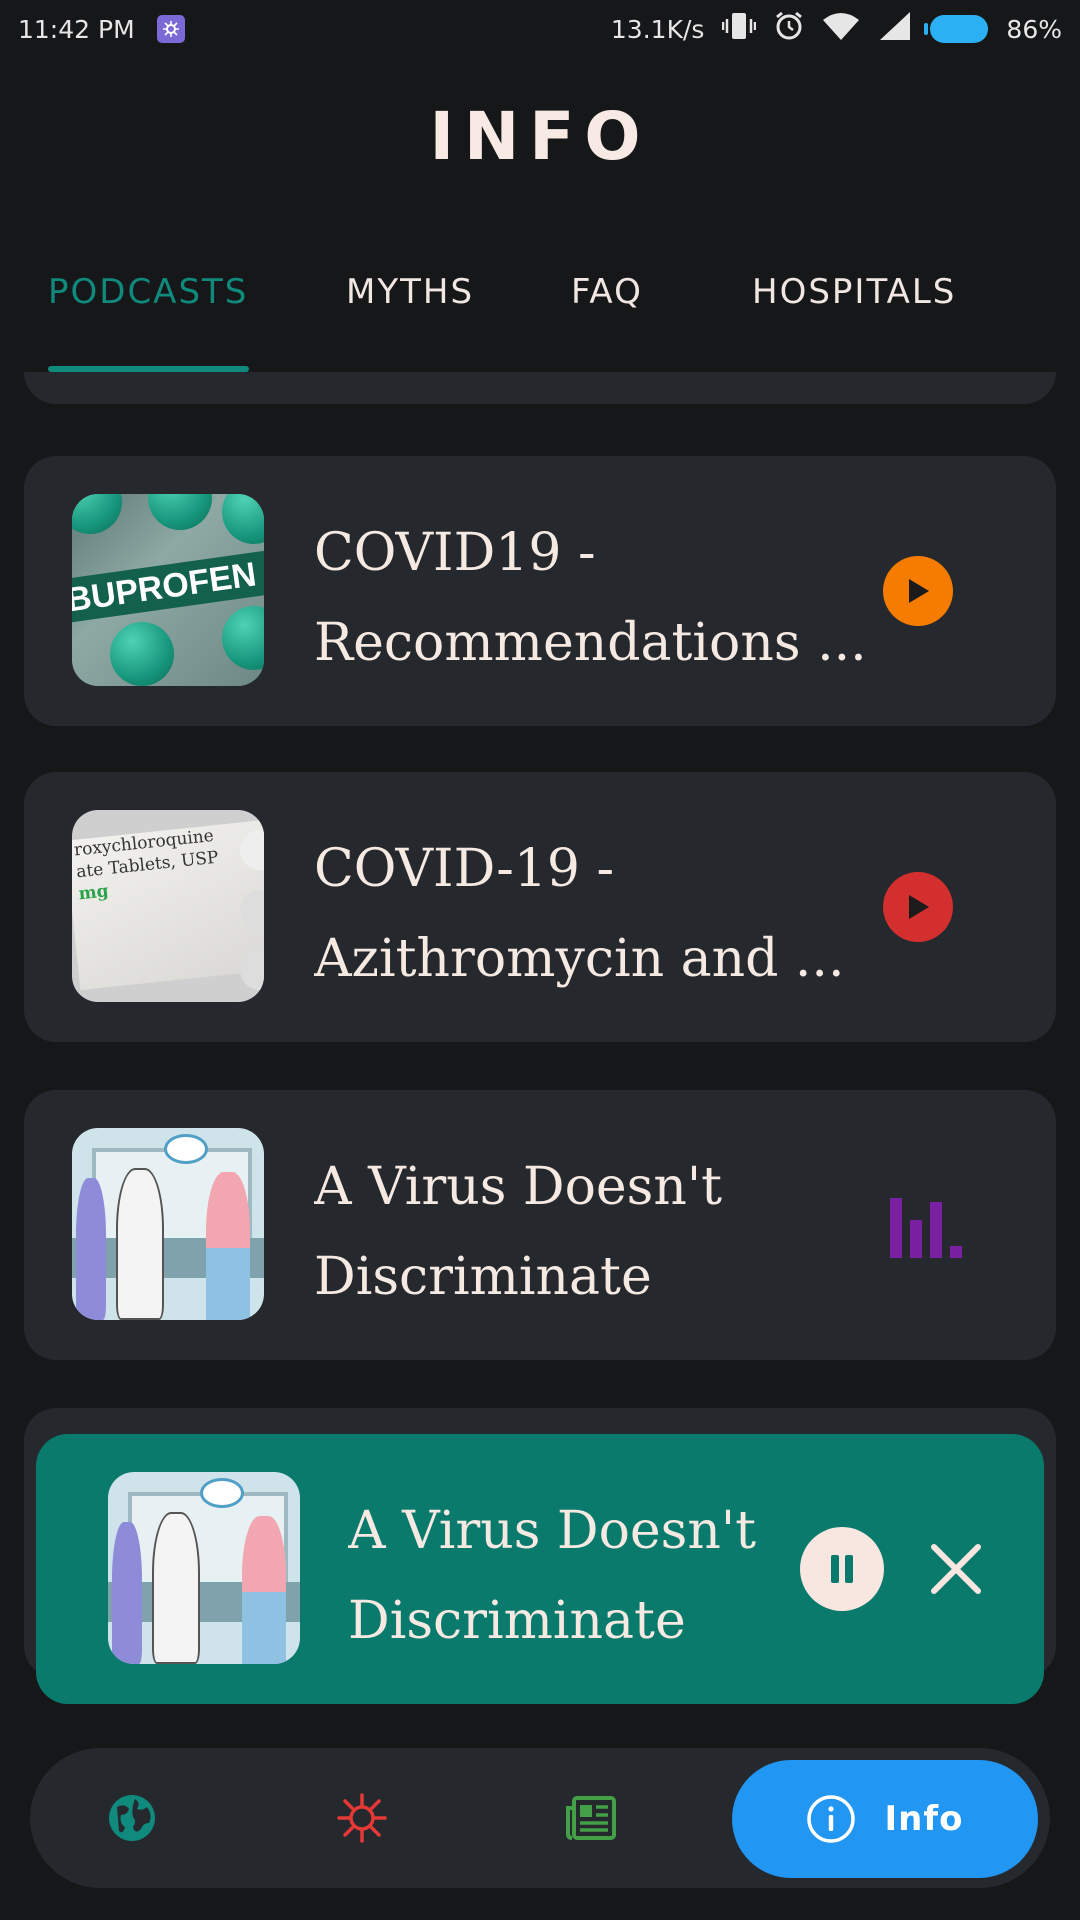  What do you see at coordinates (831, 1819) in the screenshot?
I see `info-icon` at bounding box center [831, 1819].